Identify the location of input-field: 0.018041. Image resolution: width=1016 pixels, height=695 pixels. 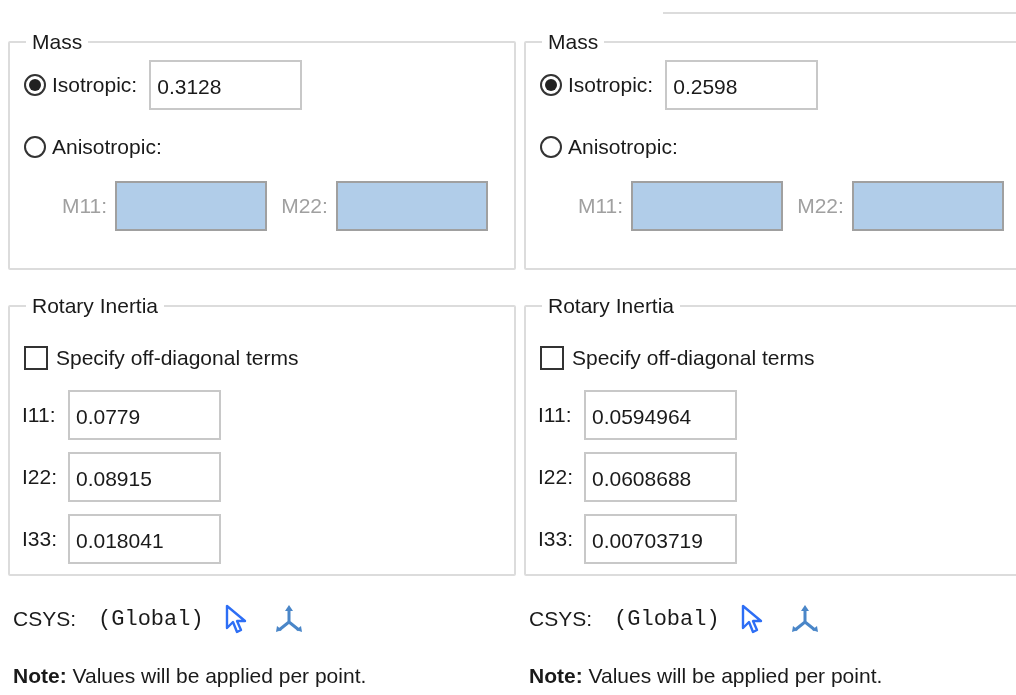
(144, 539).